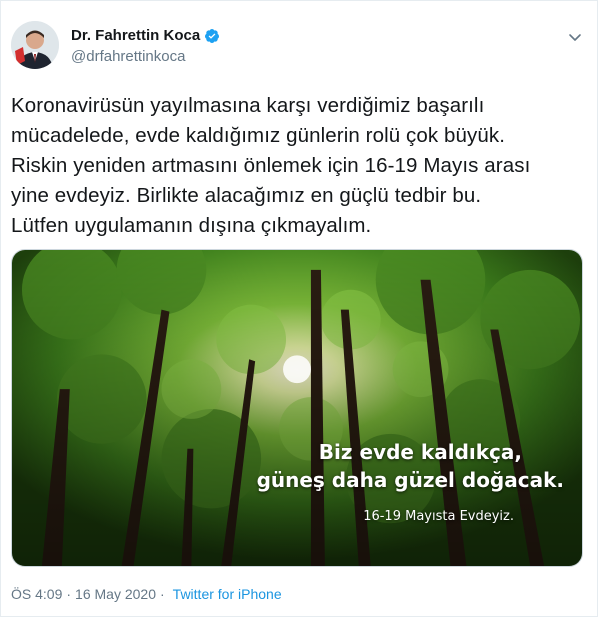 The image size is (600, 619). I want to click on author-name: Dr. Fahrettin Koca, so click(135, 35).